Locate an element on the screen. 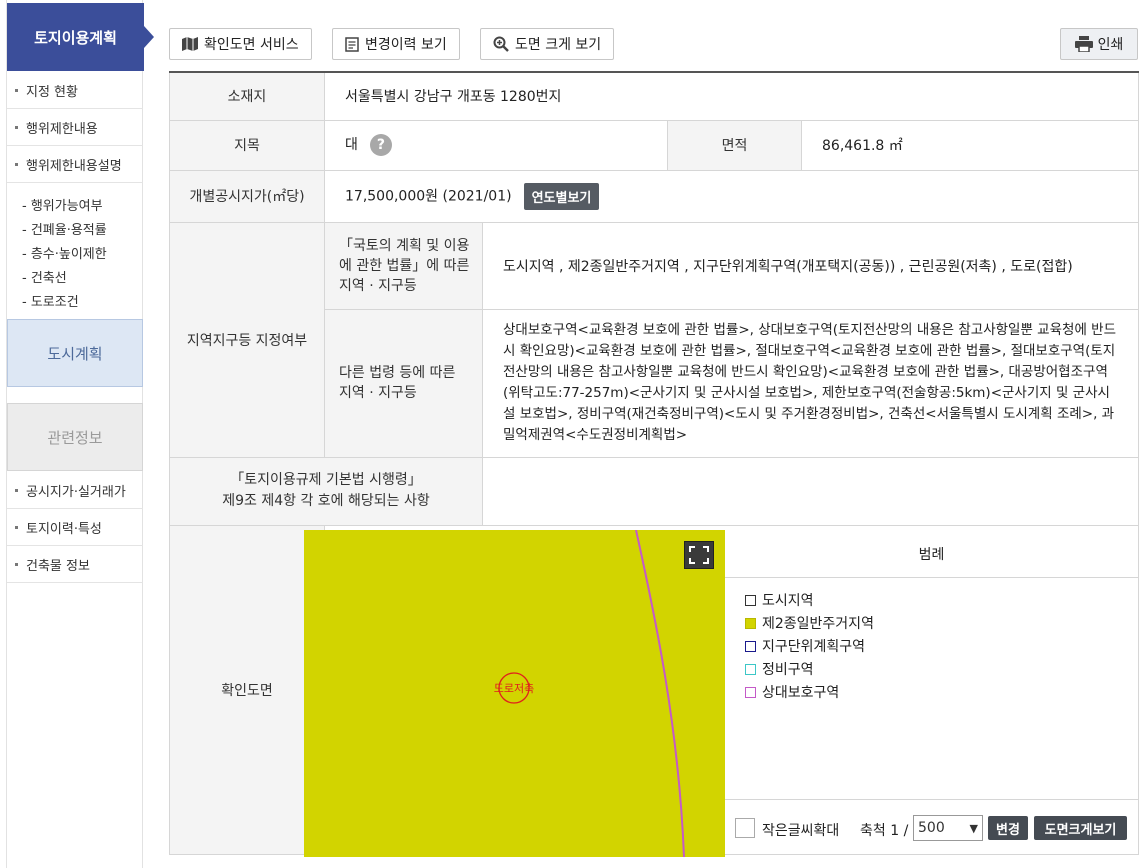  scale-label: 축척 1 / is located at coordinates (884, 831).